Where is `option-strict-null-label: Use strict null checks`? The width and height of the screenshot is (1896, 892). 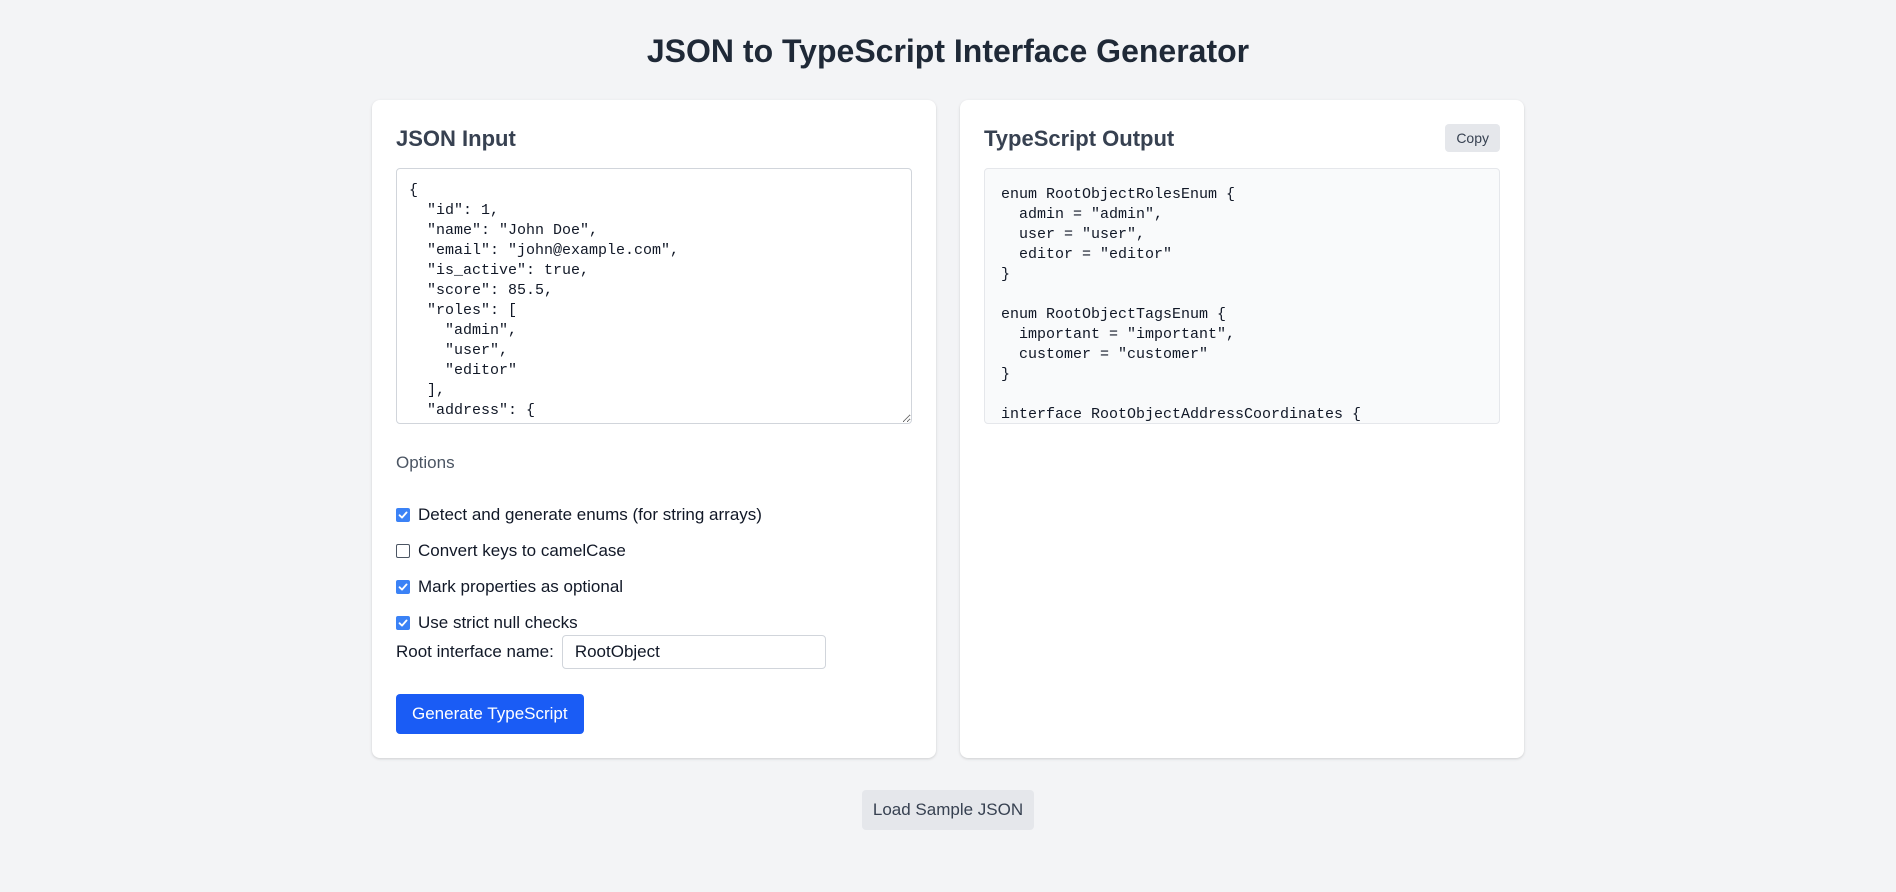
option-strict-null-label: Use strict null checks is located at coordinates (498, 622).